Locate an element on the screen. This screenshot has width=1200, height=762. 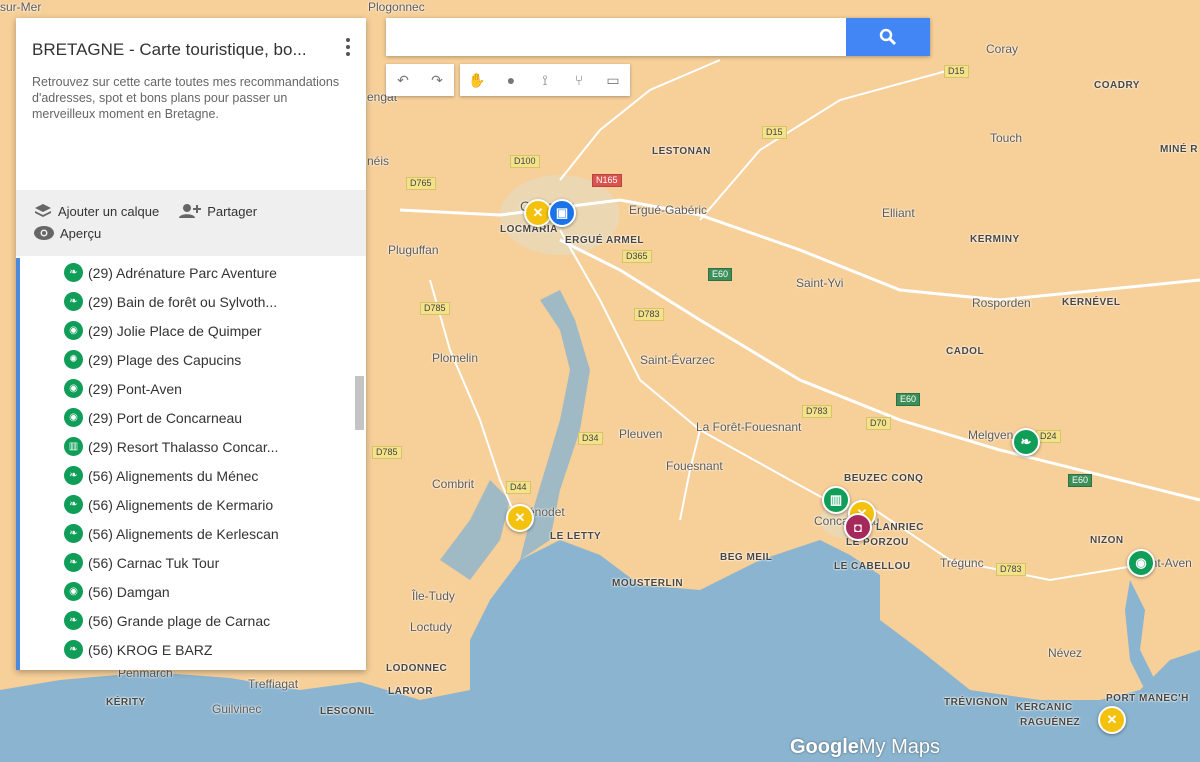
search-input is located at coordinates (621, 36).